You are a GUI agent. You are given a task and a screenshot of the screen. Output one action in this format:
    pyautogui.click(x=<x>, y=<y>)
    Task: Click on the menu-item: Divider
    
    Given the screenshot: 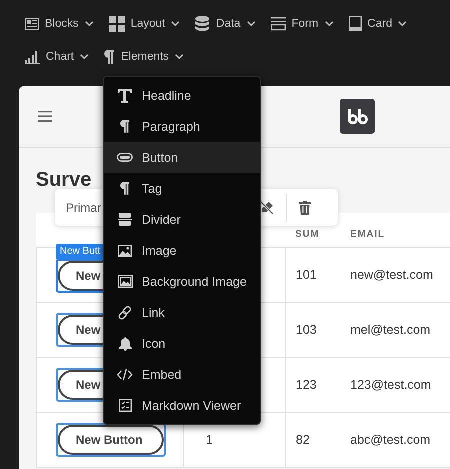 What is the action you would take?
    pyautogui.click(x=182, y=219)
    